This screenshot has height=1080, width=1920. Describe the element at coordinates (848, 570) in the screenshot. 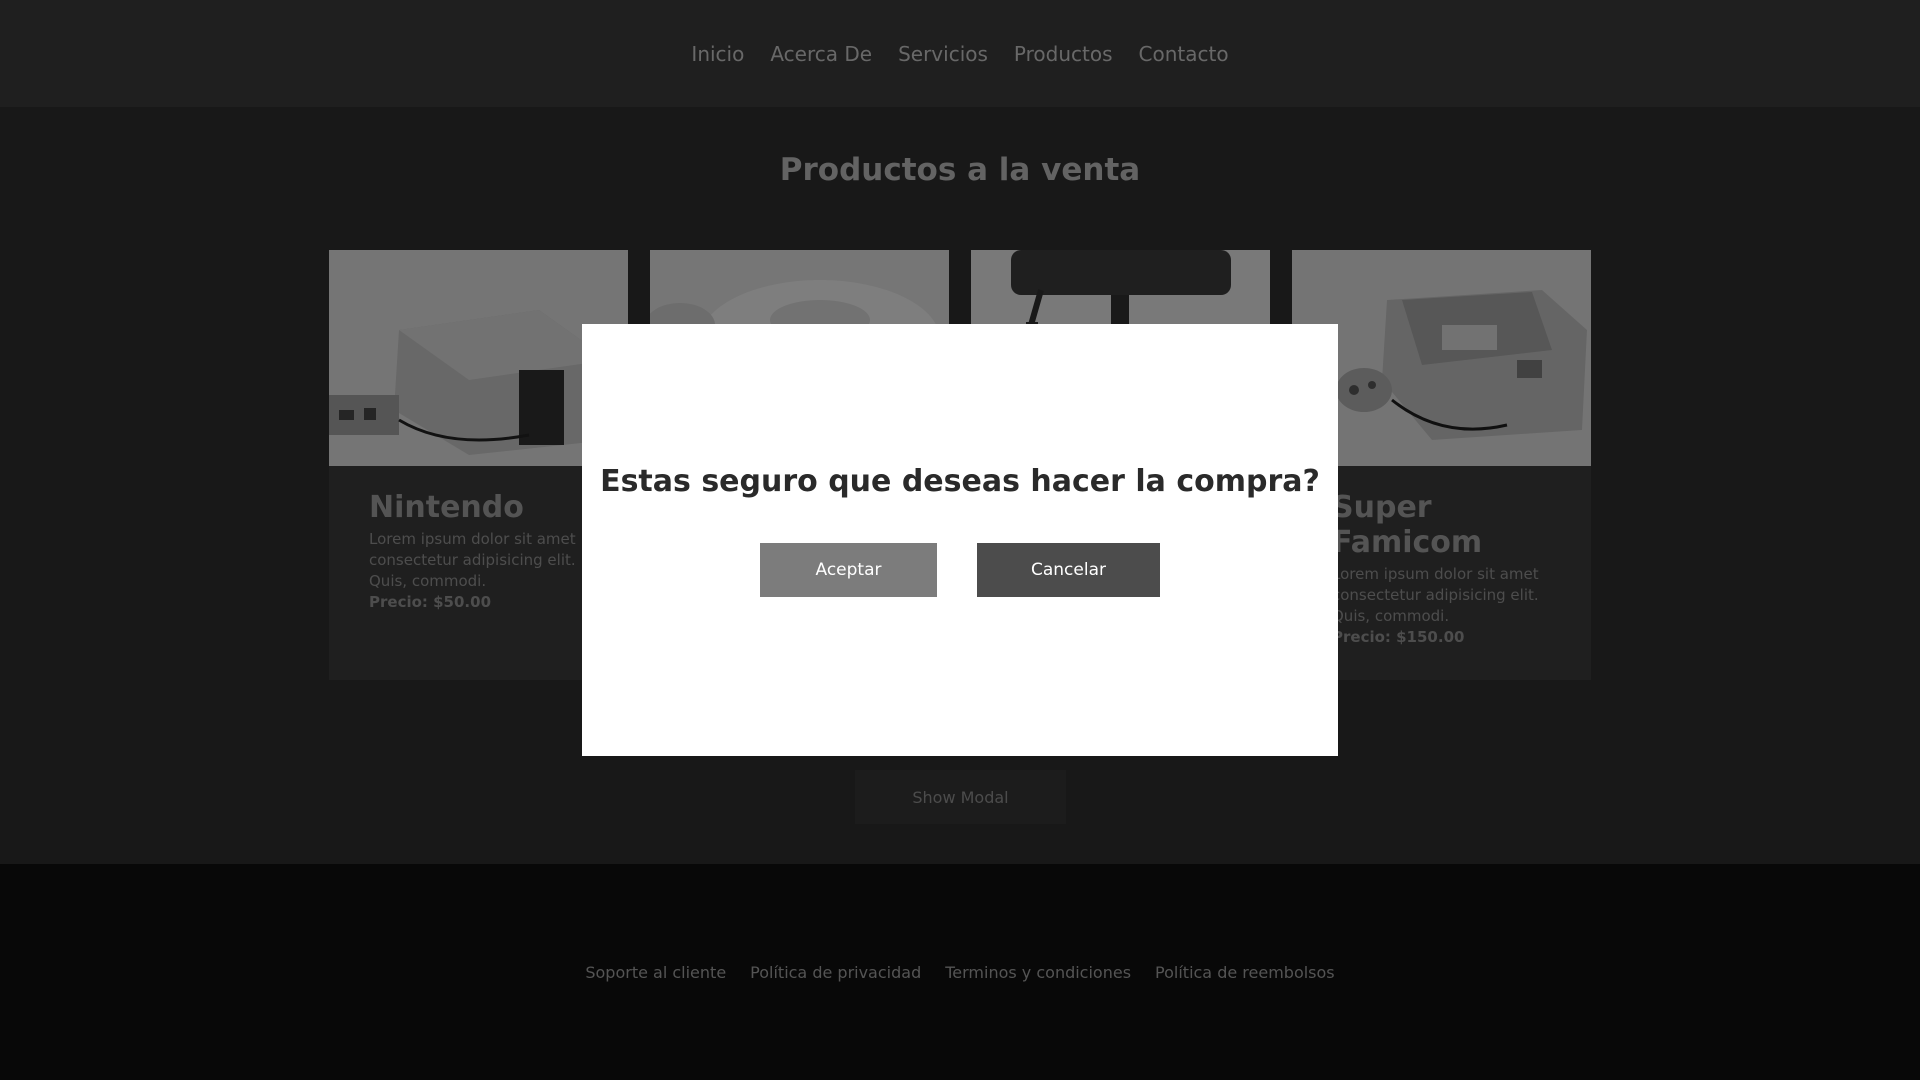

I see `accept-button: Aceptar` at that location.